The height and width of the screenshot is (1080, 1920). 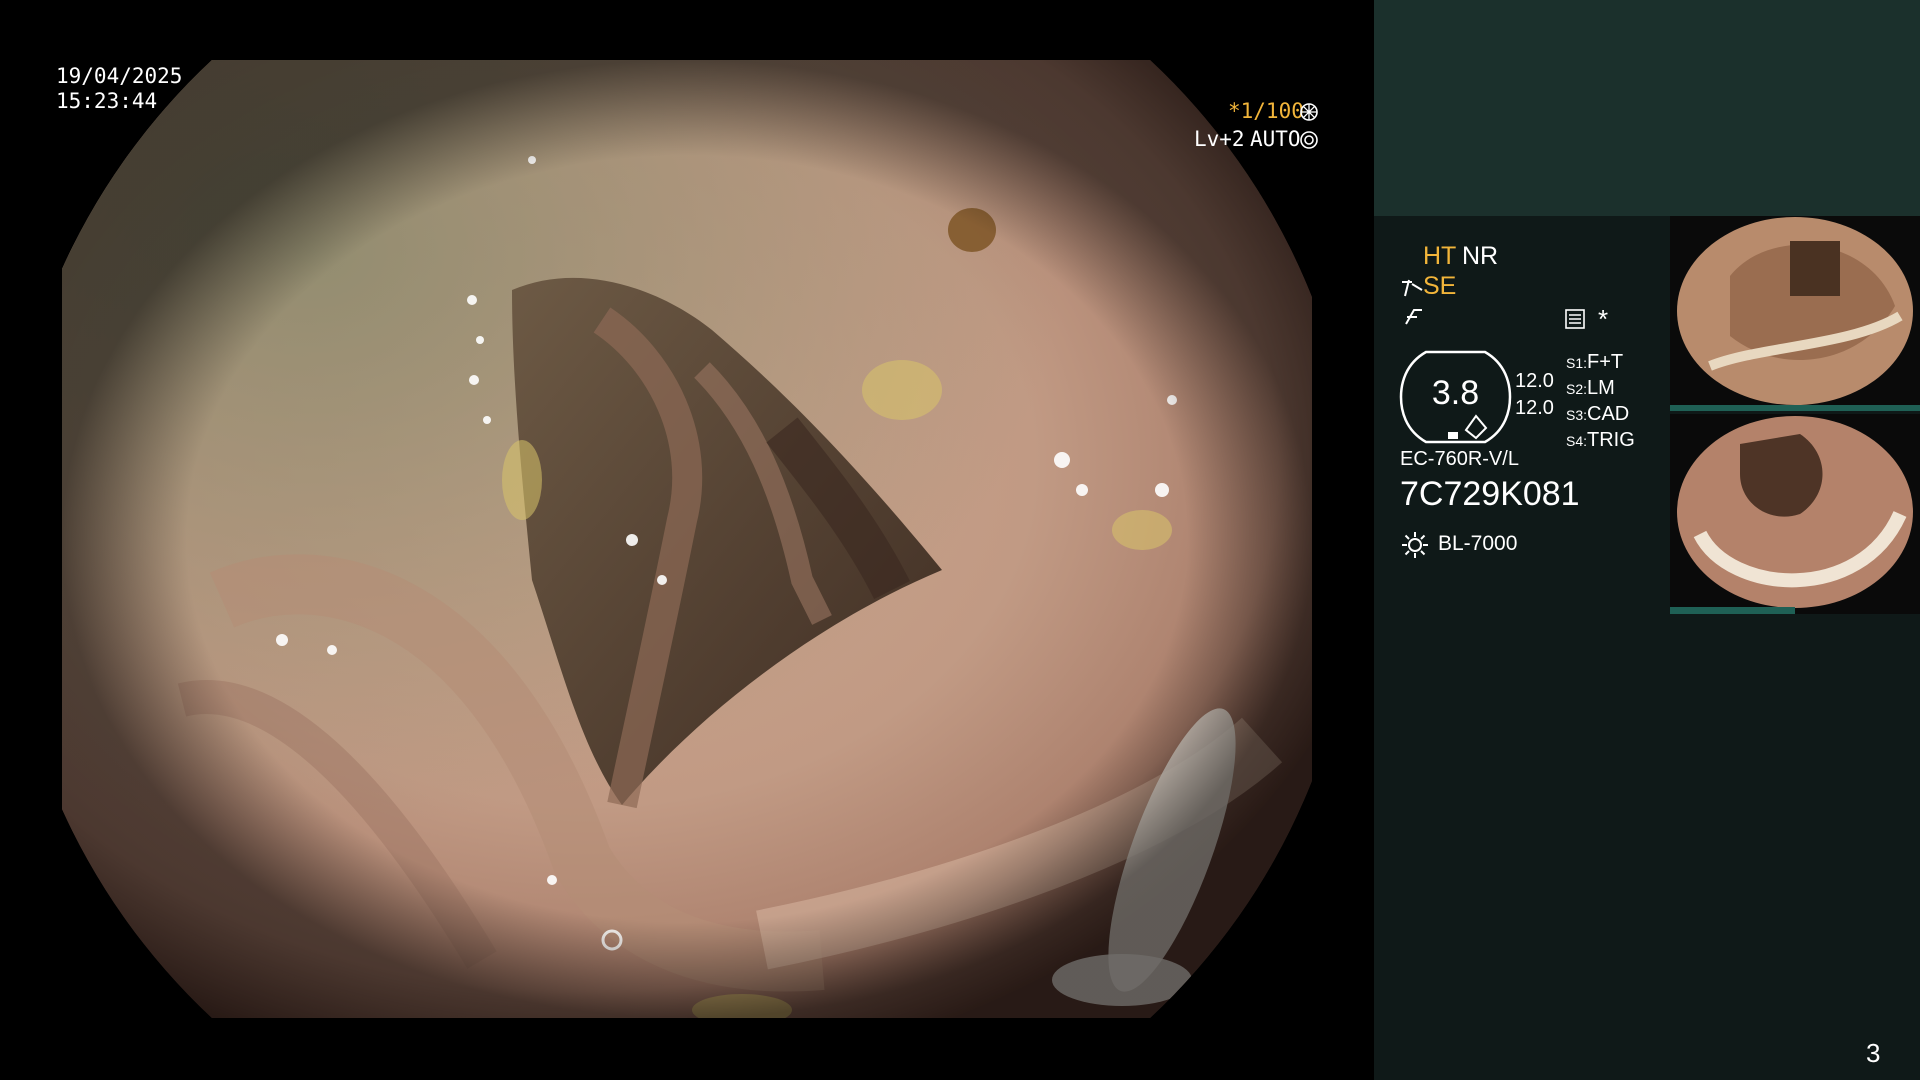 What do you see at coordinates (1455, 393) in the screenshot?
I see `zoom-value: 3.8` at bounding box center [1455, 393].